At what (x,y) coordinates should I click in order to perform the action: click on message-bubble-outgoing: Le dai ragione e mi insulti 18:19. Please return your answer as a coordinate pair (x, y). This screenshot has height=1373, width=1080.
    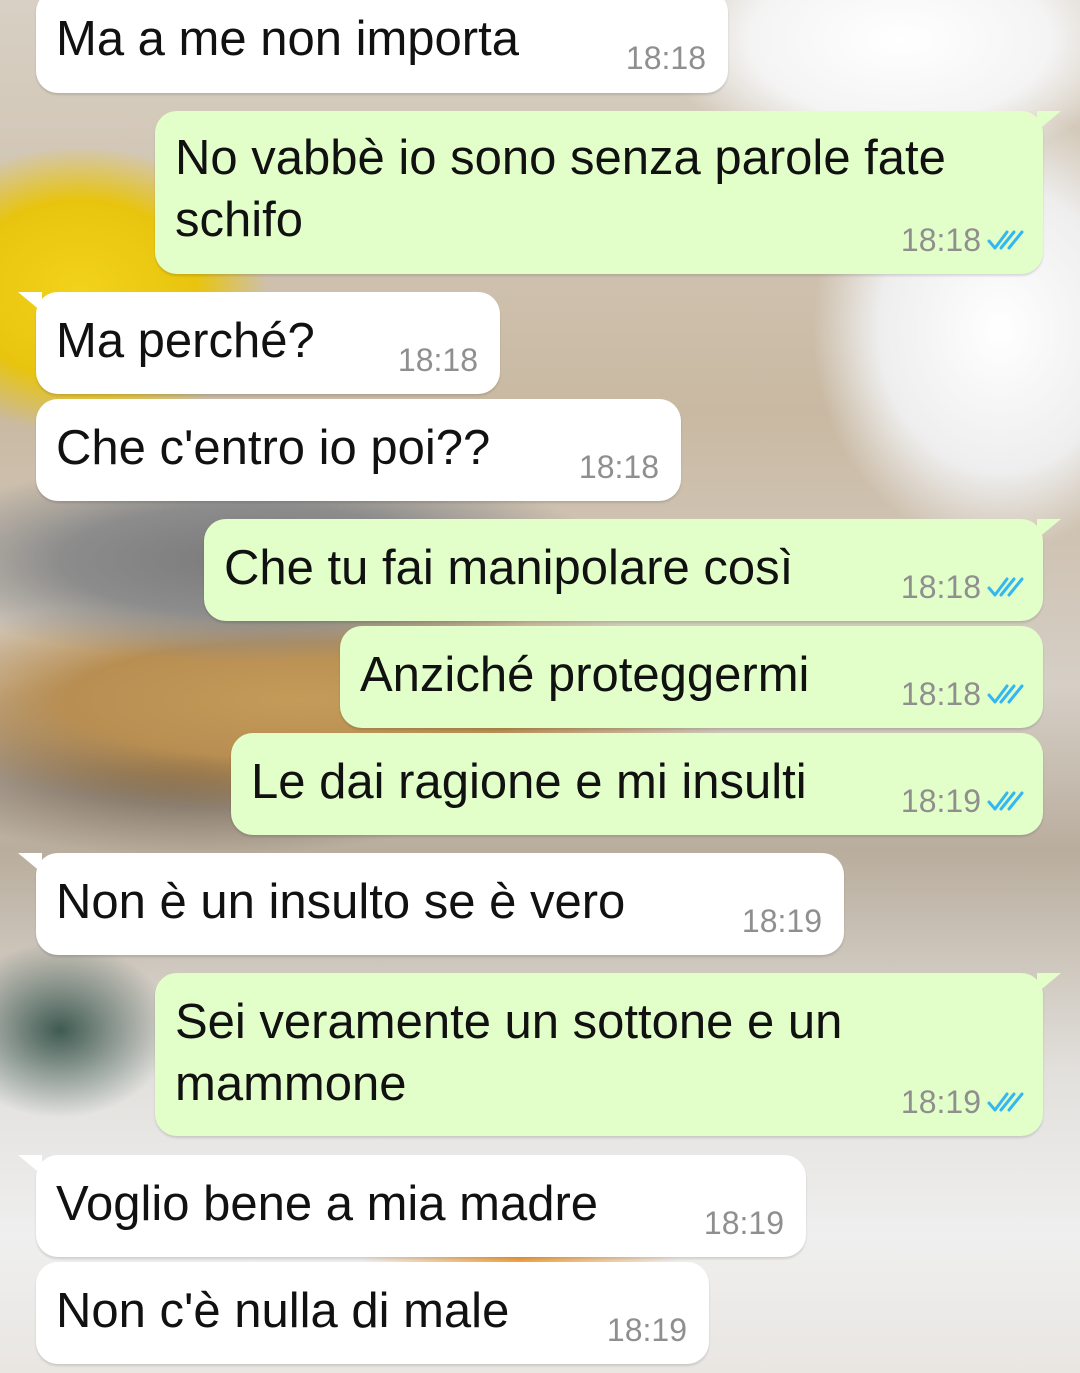
    Looking at the image, I should click on (637, 784).